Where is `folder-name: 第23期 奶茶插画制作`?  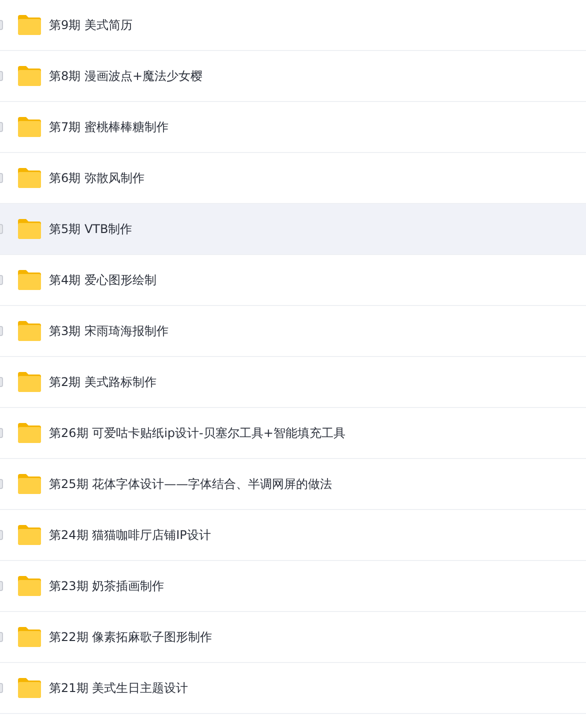 folder-name: 第23期 奶茶插画制作 is located at coordinates (106, 586).